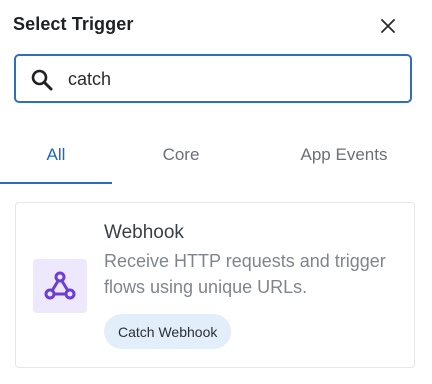 This screenshot has width=432, height=384. Describe the element at coordinates (42, 80) in the screenshot. I see `search-icon` at that location.